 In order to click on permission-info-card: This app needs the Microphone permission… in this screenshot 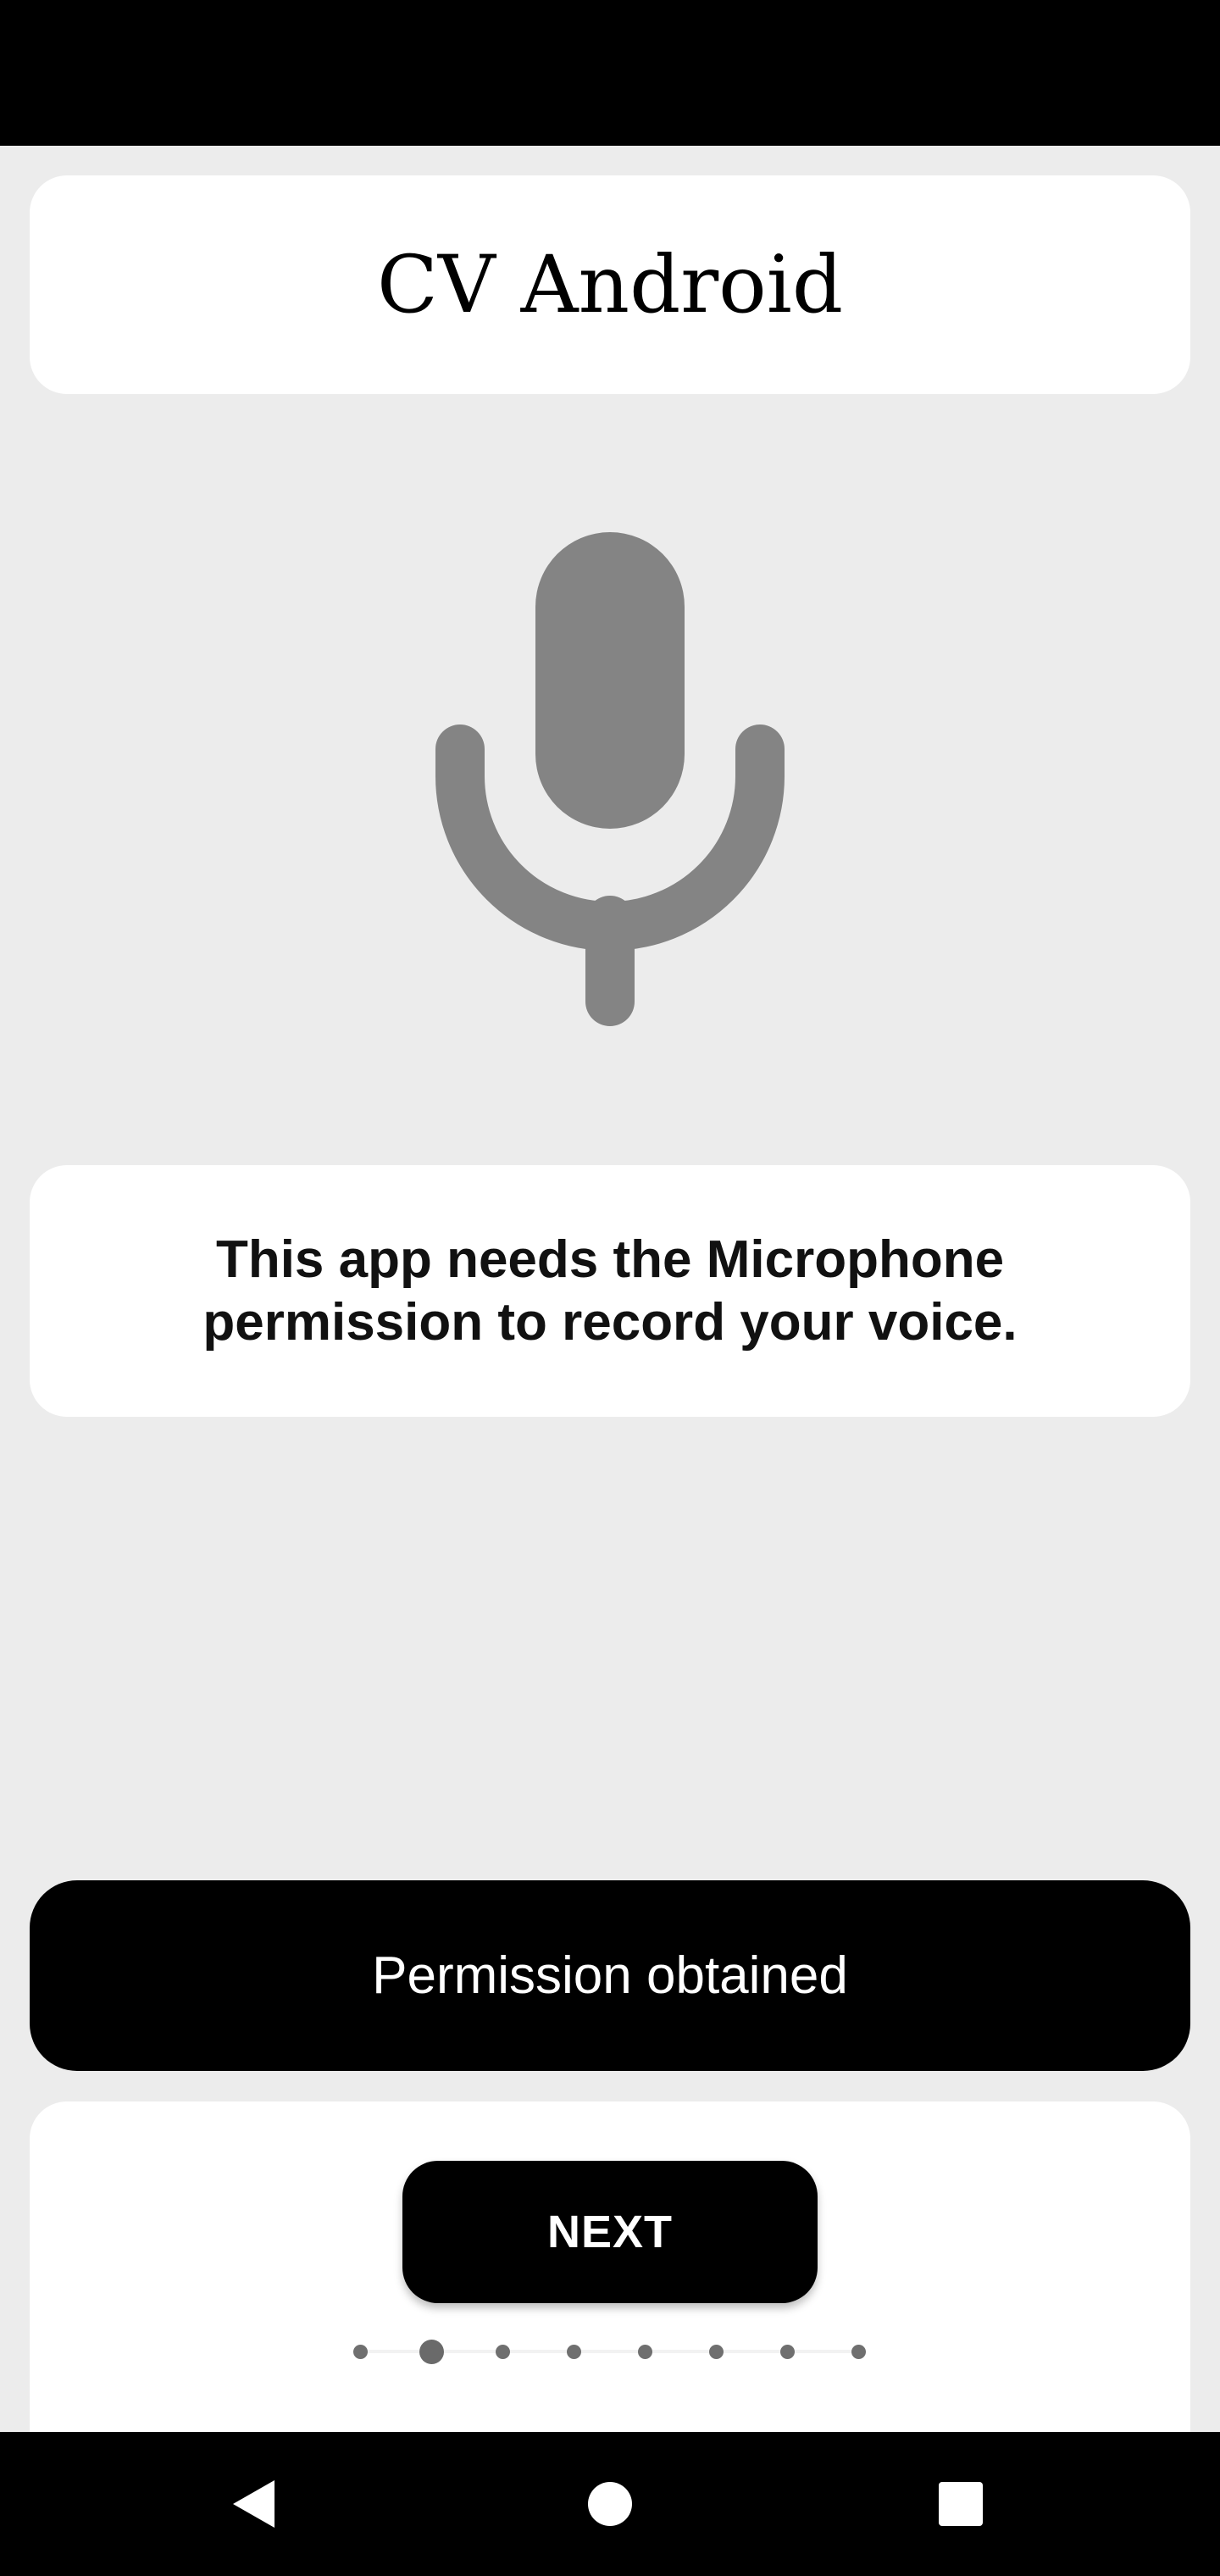, I will do `click(610, 1291)`.